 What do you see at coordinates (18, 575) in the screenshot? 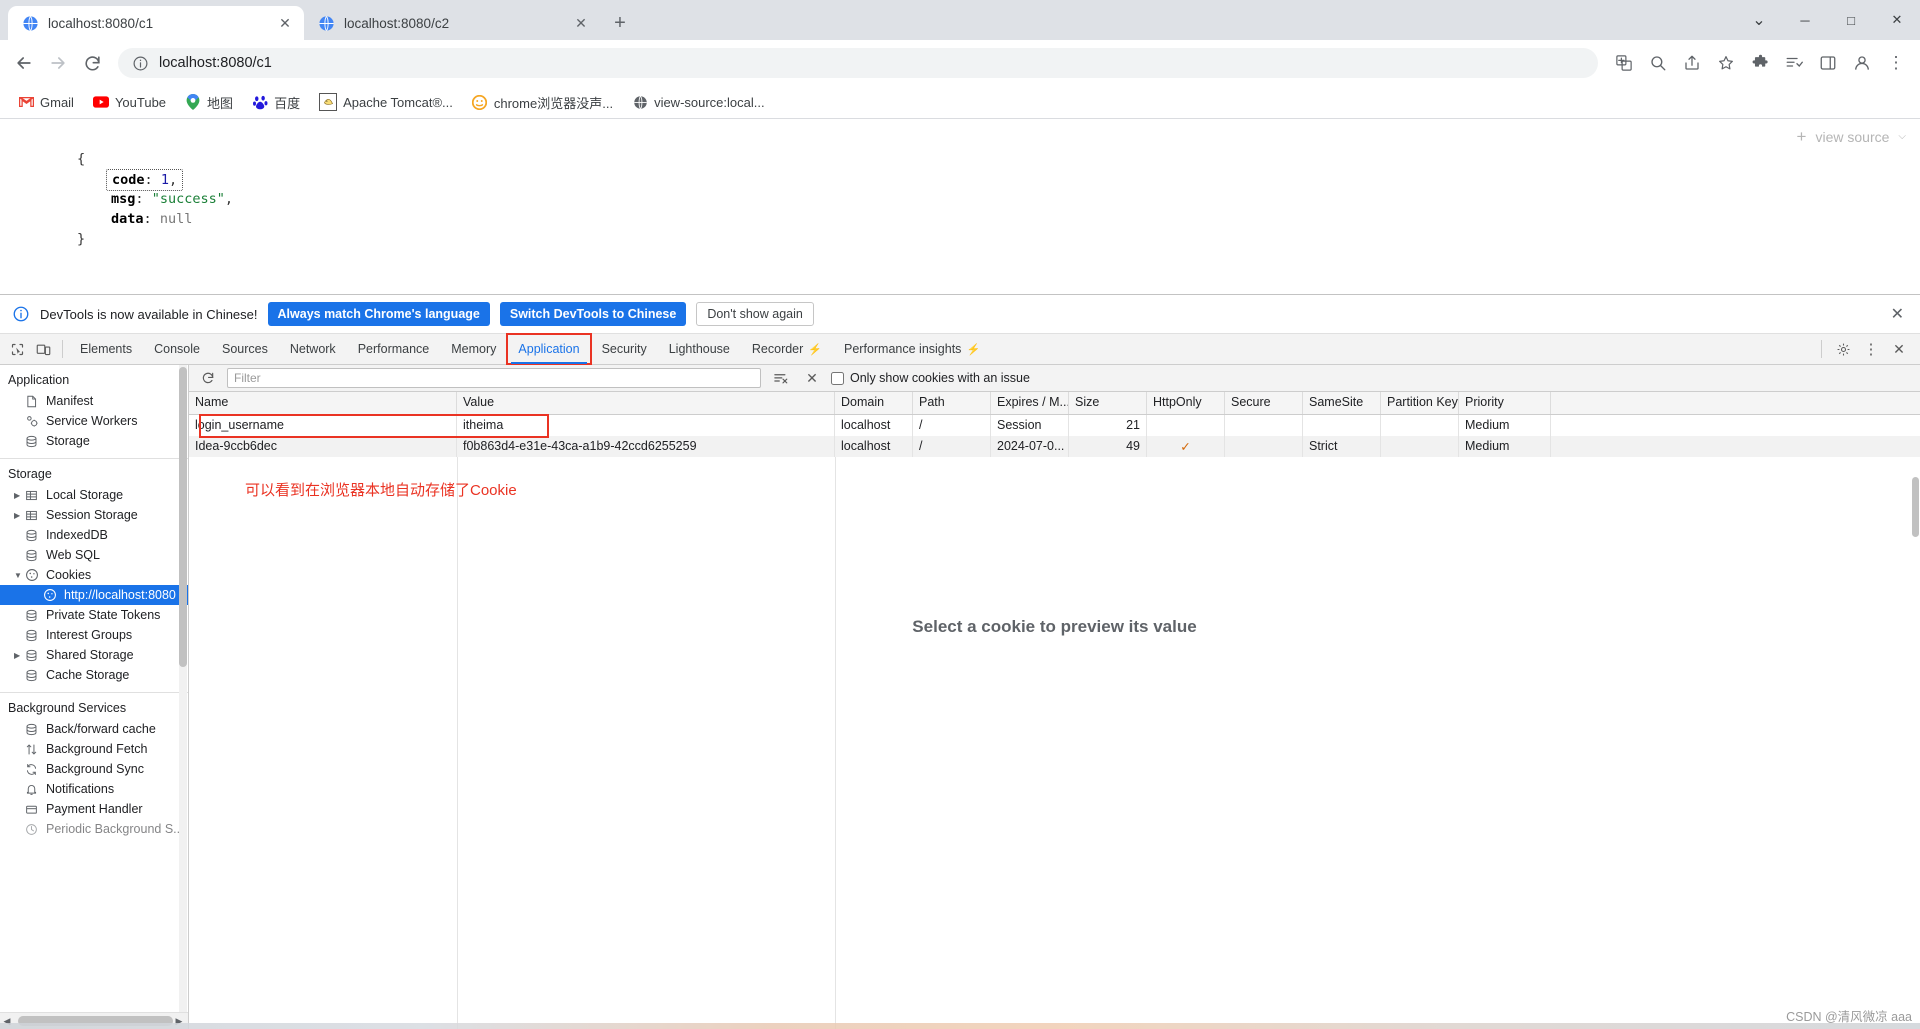
I see `chevron-down-icon: ▼` at bounding box center [18, 575].